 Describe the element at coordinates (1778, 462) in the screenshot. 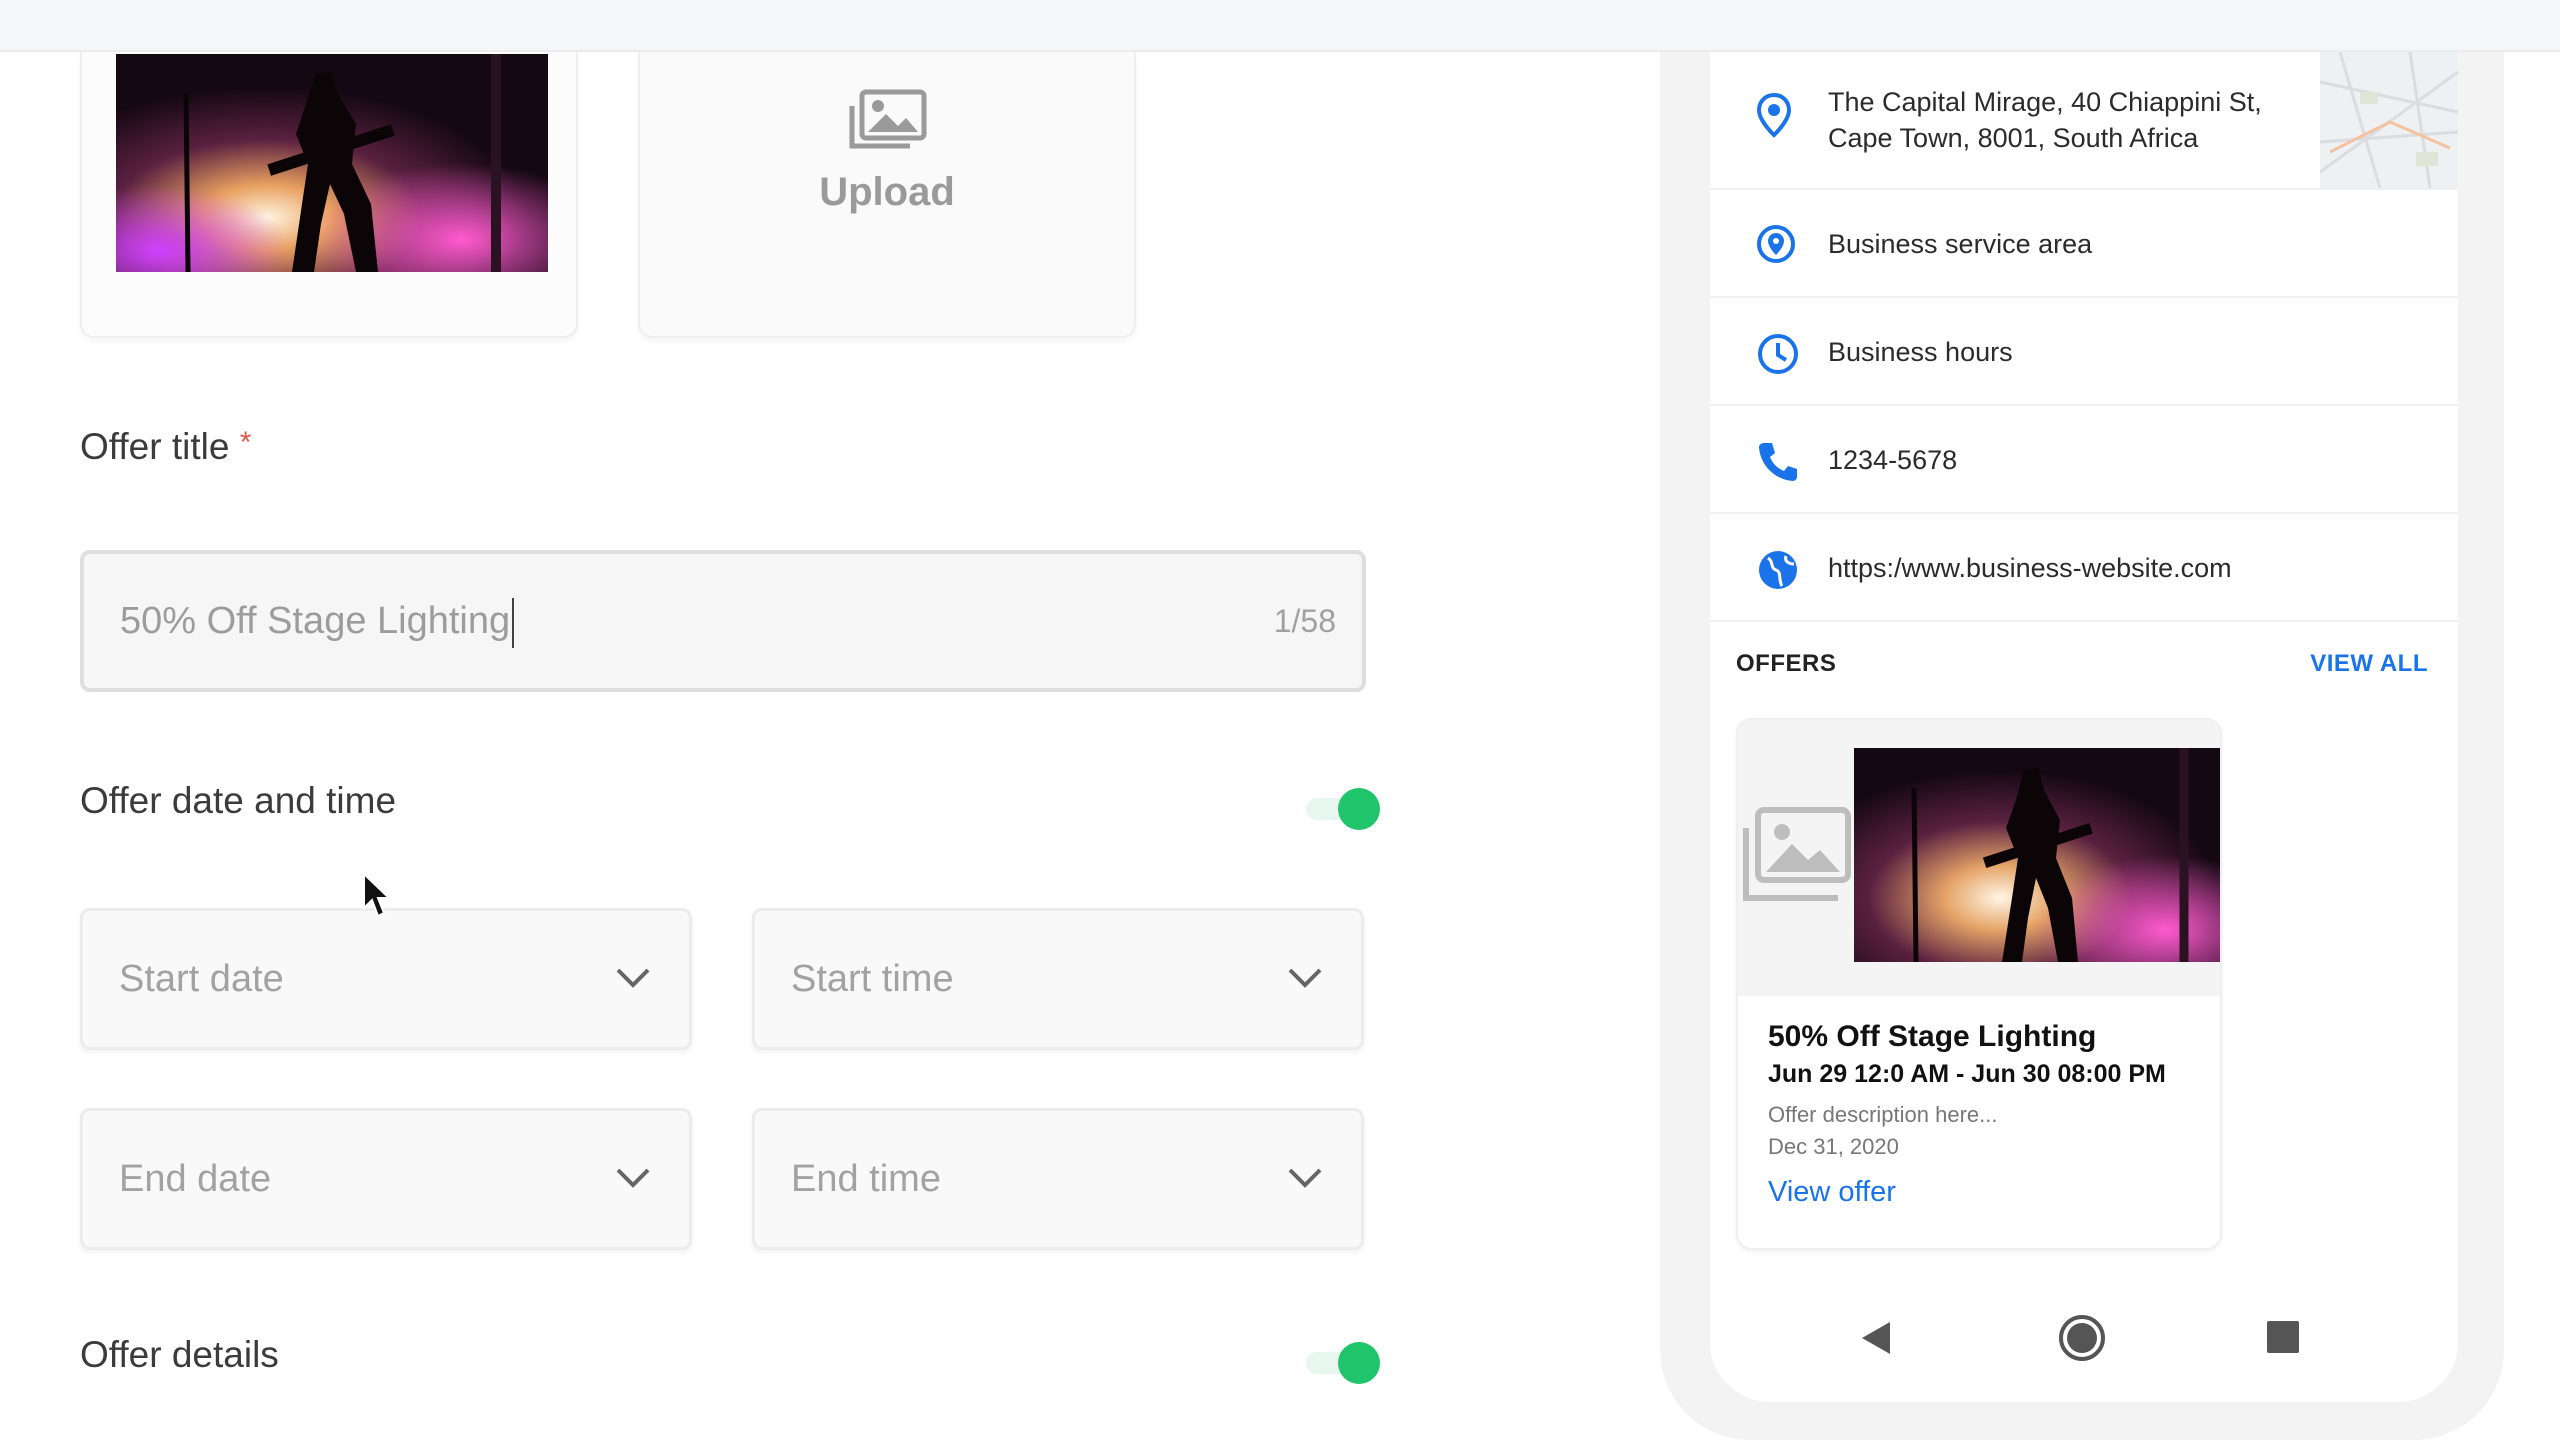

I see `phone-icon` at that location.